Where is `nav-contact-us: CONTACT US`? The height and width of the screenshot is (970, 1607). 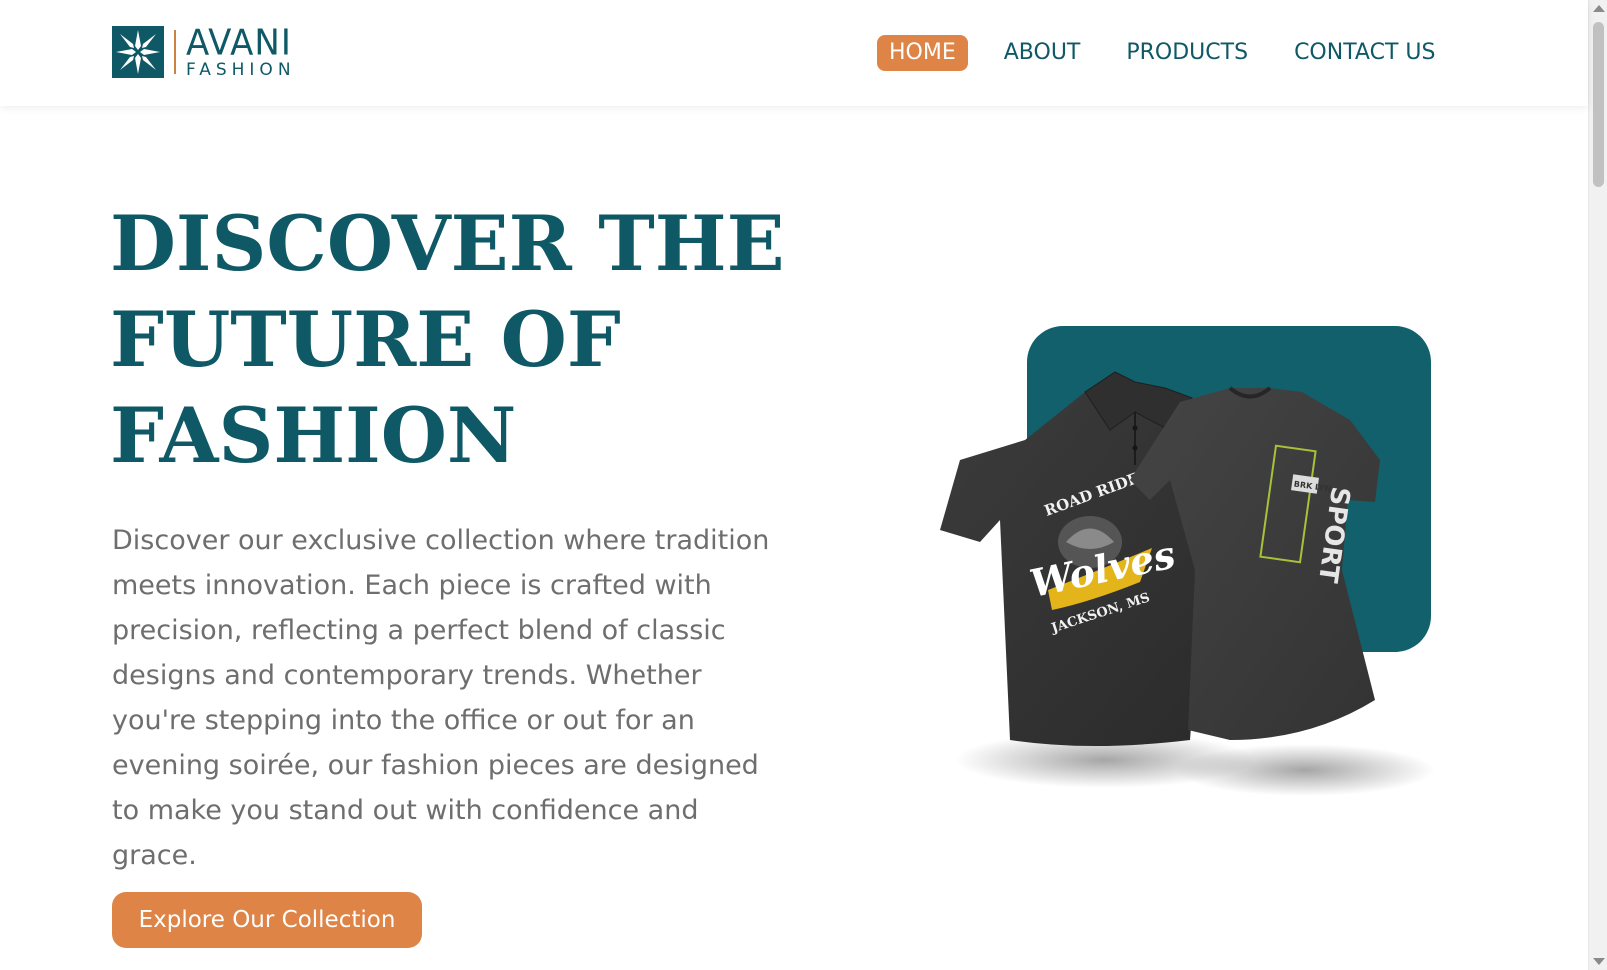 nav-contact-us: CONTACT US is located at coordinates (1364, 53).